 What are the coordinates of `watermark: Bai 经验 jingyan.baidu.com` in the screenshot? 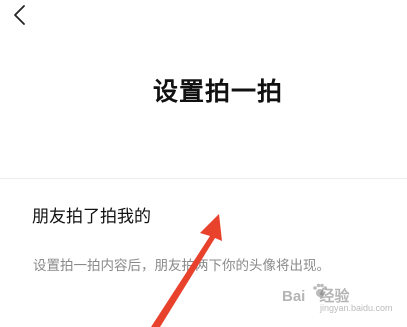 It's located at (340, 299).